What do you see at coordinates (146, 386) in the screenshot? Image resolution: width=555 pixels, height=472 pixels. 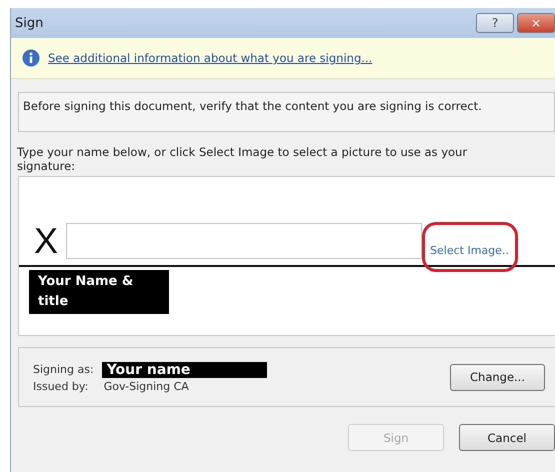 I see `signer-value: Gov-Signing CA` at bounding box center [146, 386].